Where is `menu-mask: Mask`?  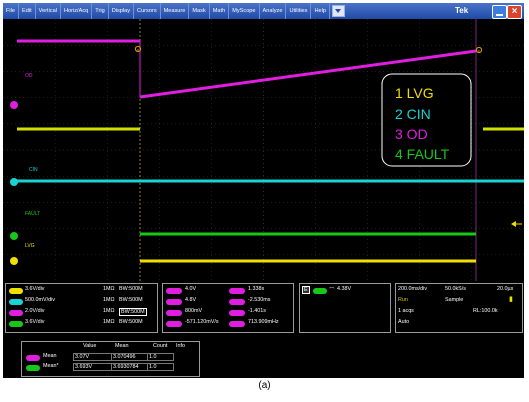
menu-mask: Mask is located at coordinates (199, 11).